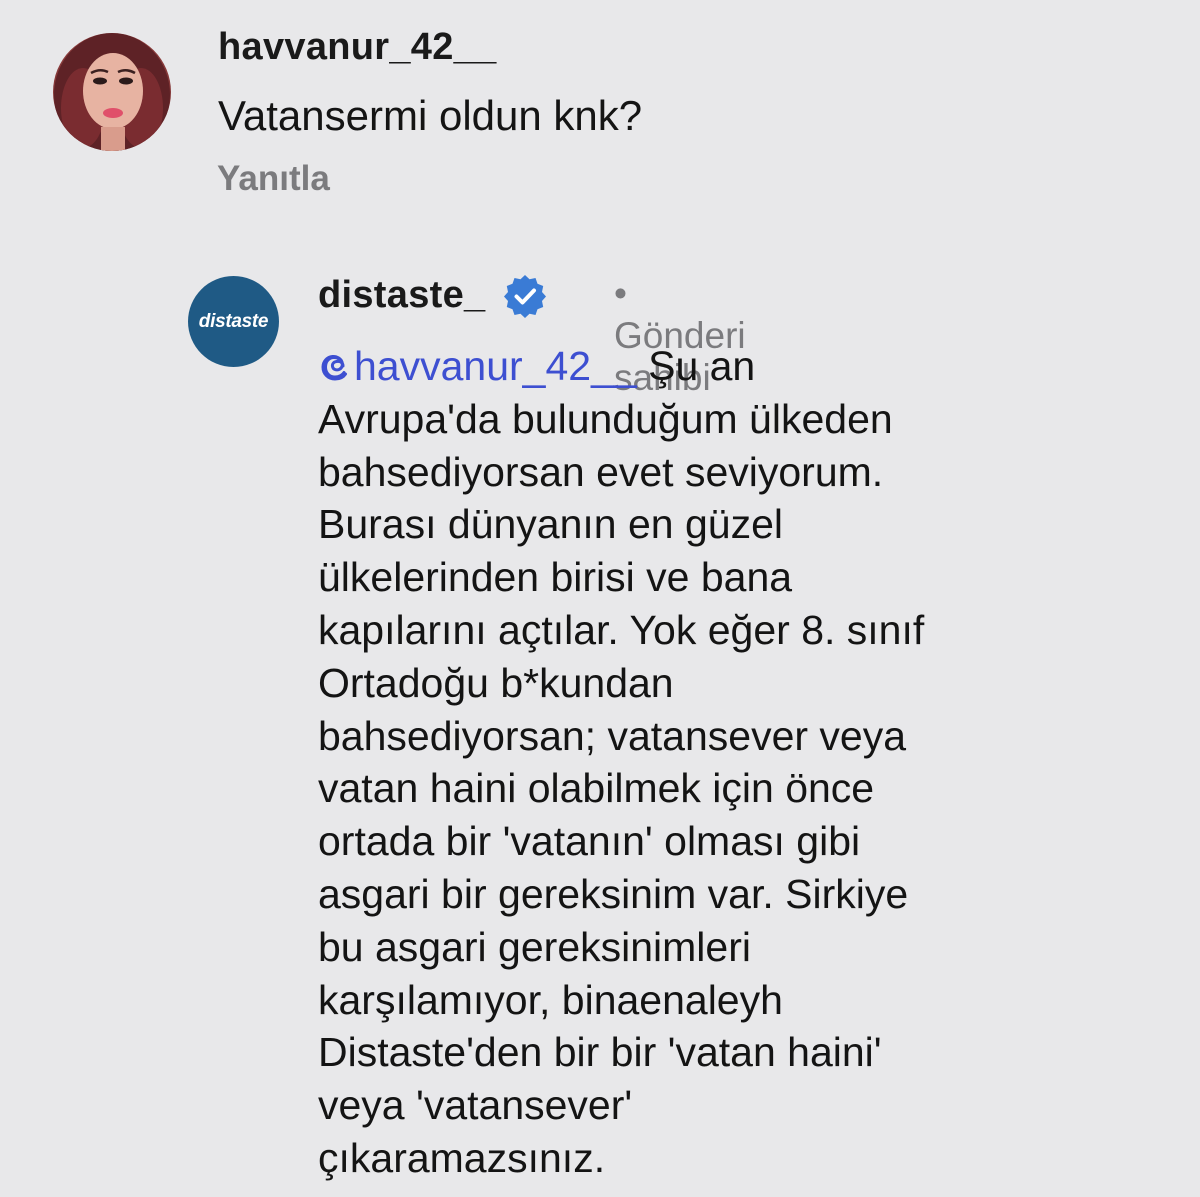  Describe the element at coordinates (273, 179) in the screenshot. I see `reply-button: Yanıtla` at that location.